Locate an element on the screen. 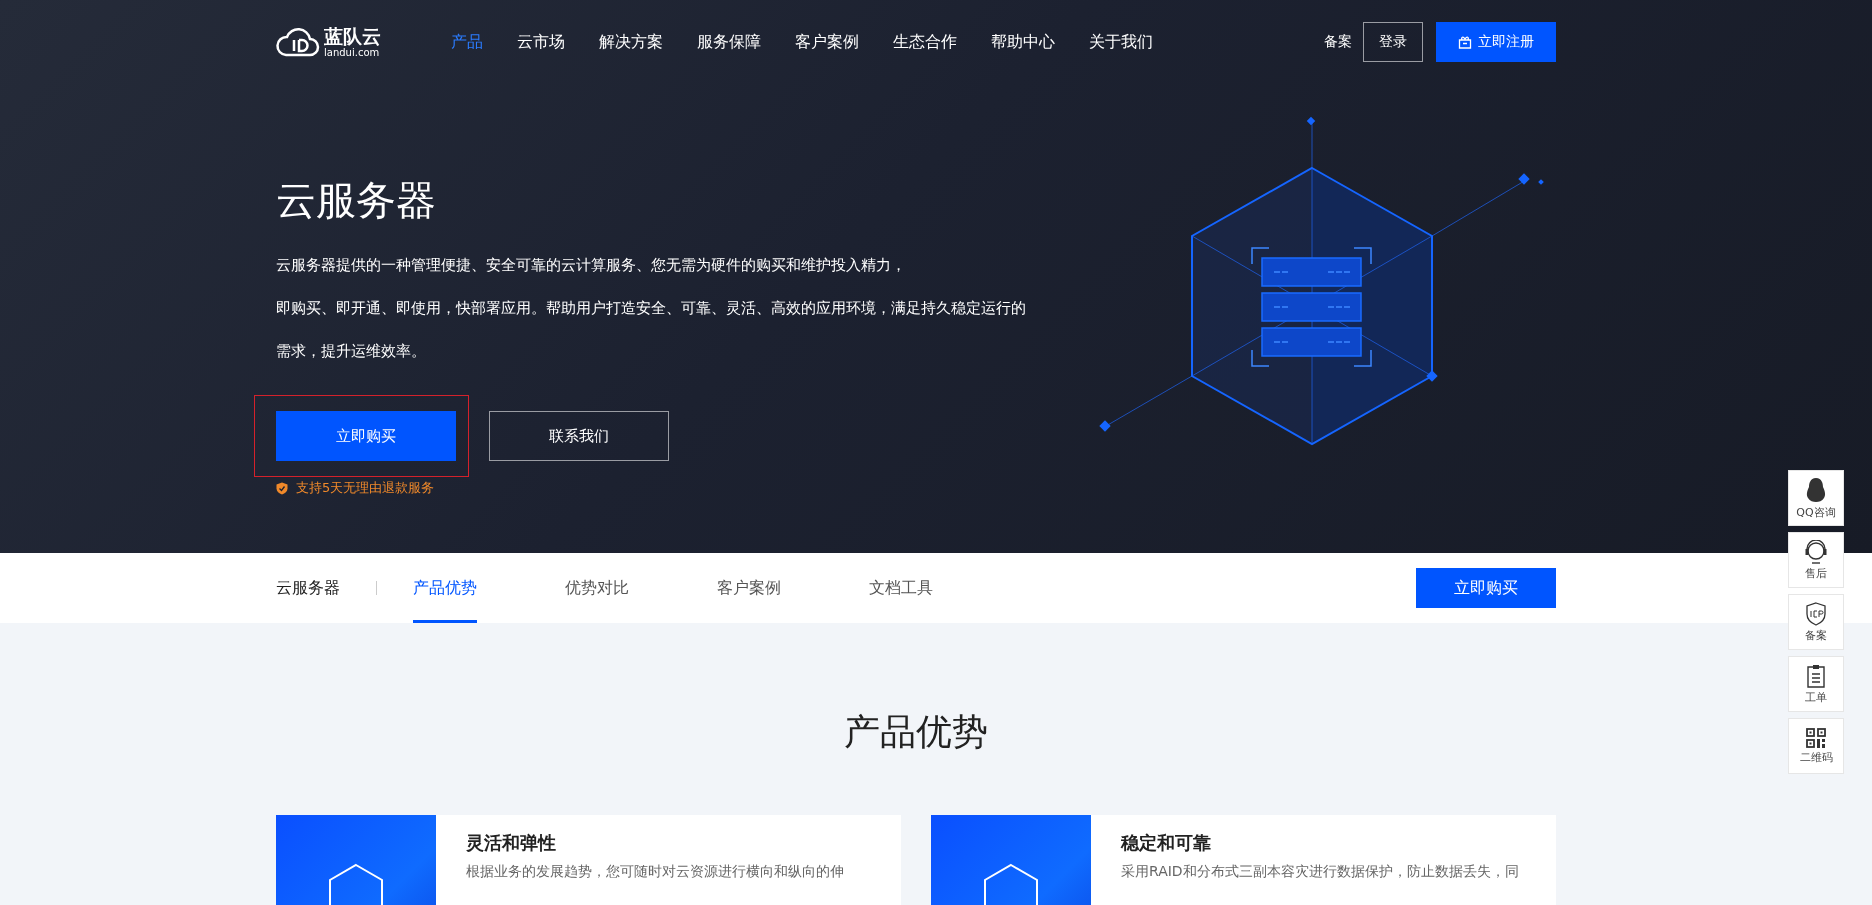 Image resolution: width=1872 pixels, height=905 pixels. guarantee-text: 支持5天无理由退款服务 is located at coordinates (365, 488).